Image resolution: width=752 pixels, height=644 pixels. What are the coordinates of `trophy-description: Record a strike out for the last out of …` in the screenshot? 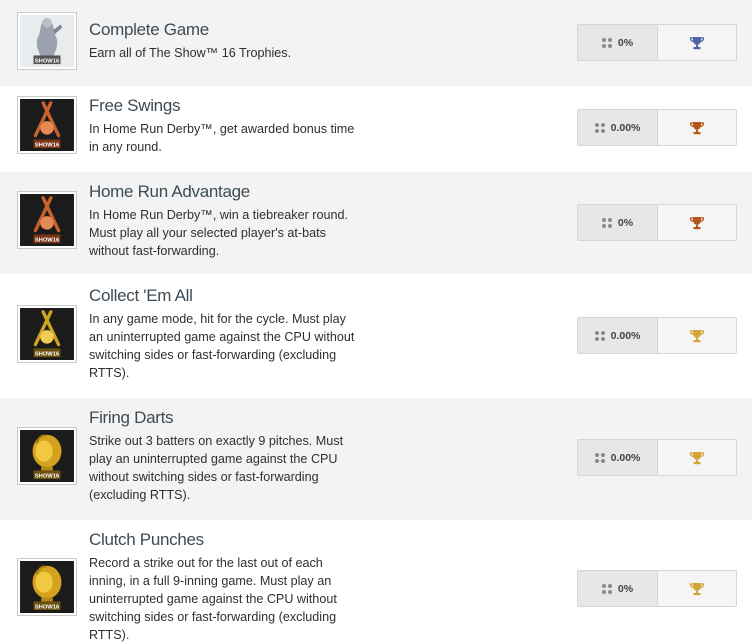 It's located at (239, 599).